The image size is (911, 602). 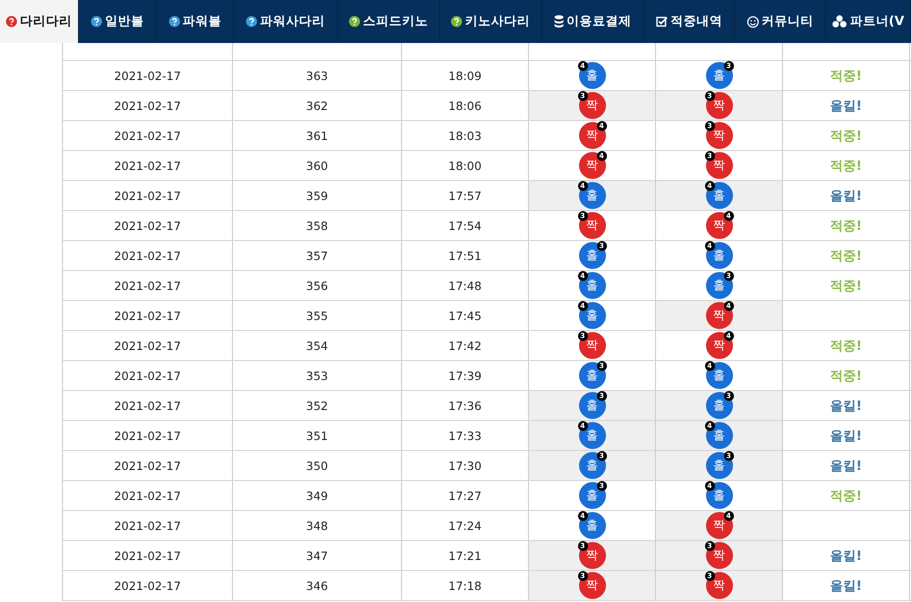 I want to click on round-cell: 362, so click(x=317, y=105).